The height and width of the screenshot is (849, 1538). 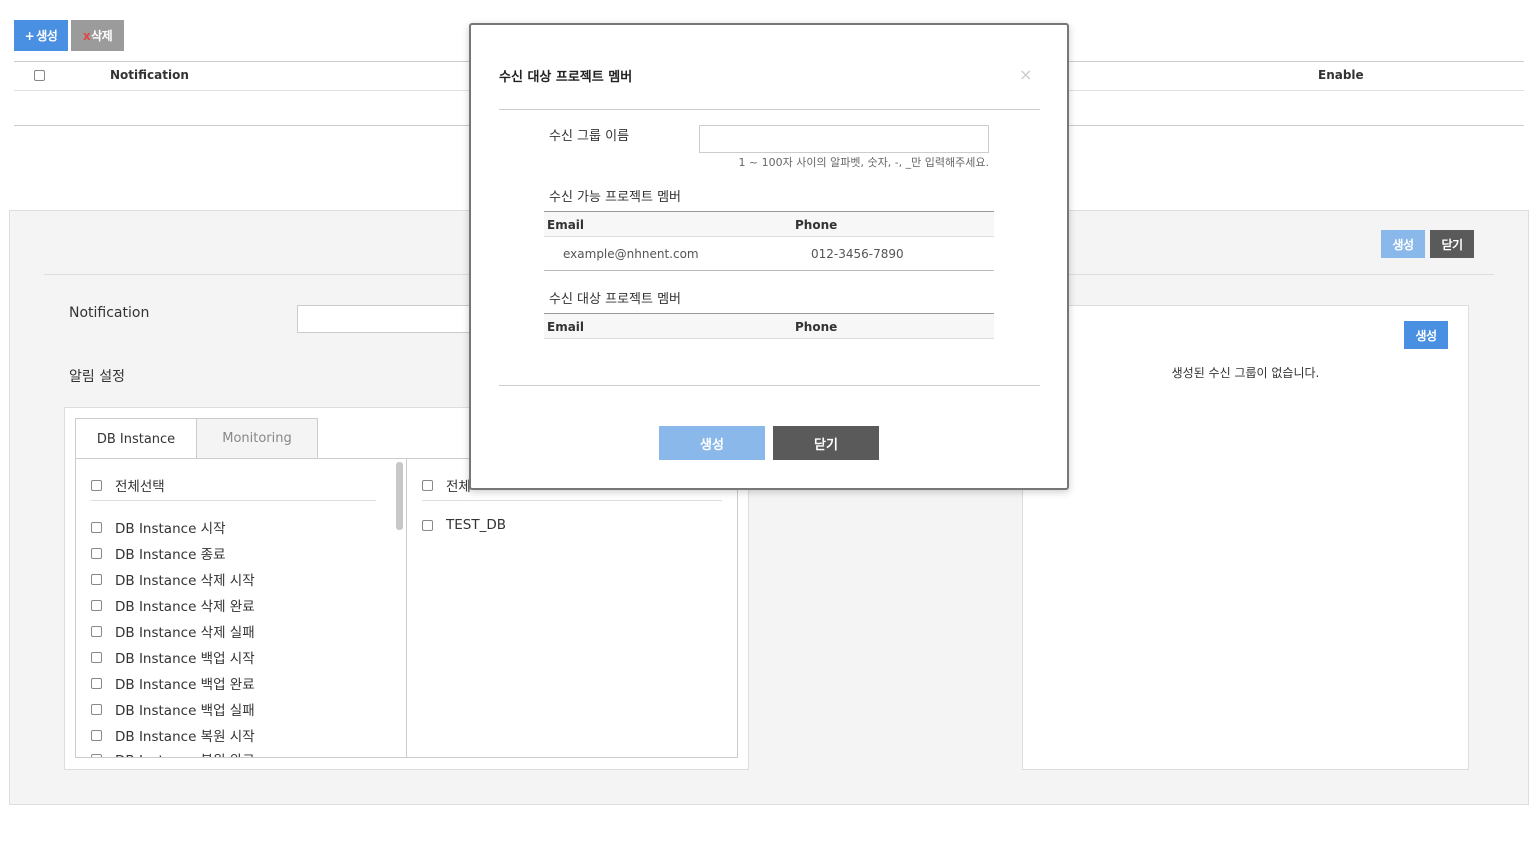 What do you see at coordinates (185, 737) in the screenshot?
I see `event-label: DB Instance 복원 시작` at bounding box center [185, 737].